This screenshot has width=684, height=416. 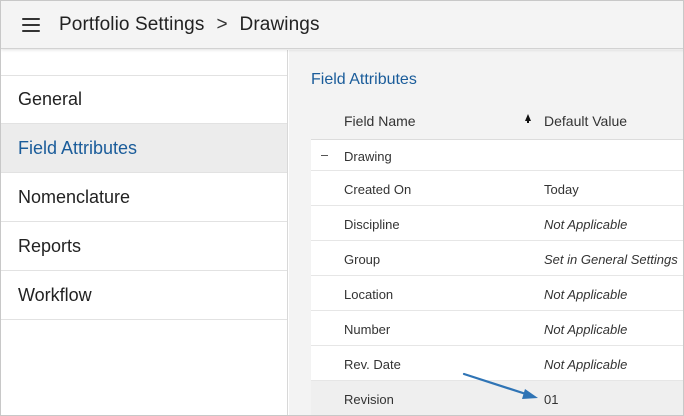 What do you see at coordinates (369, 294) in the screenshot?
I see `field-name: Location` at bounding box center [369, 294].